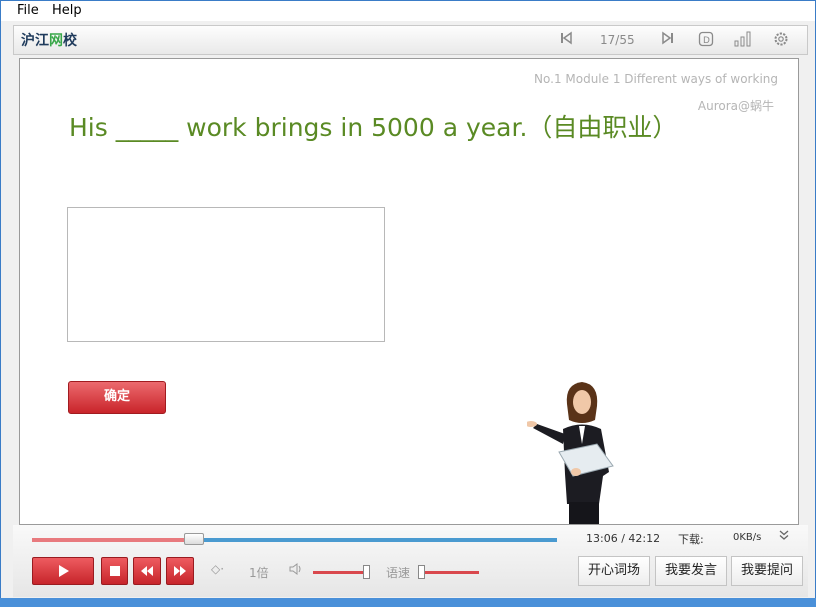 The image size is (816, 607). I want to click on module-title: No.1 Module 1 Different ways of working, so click(656, 79).